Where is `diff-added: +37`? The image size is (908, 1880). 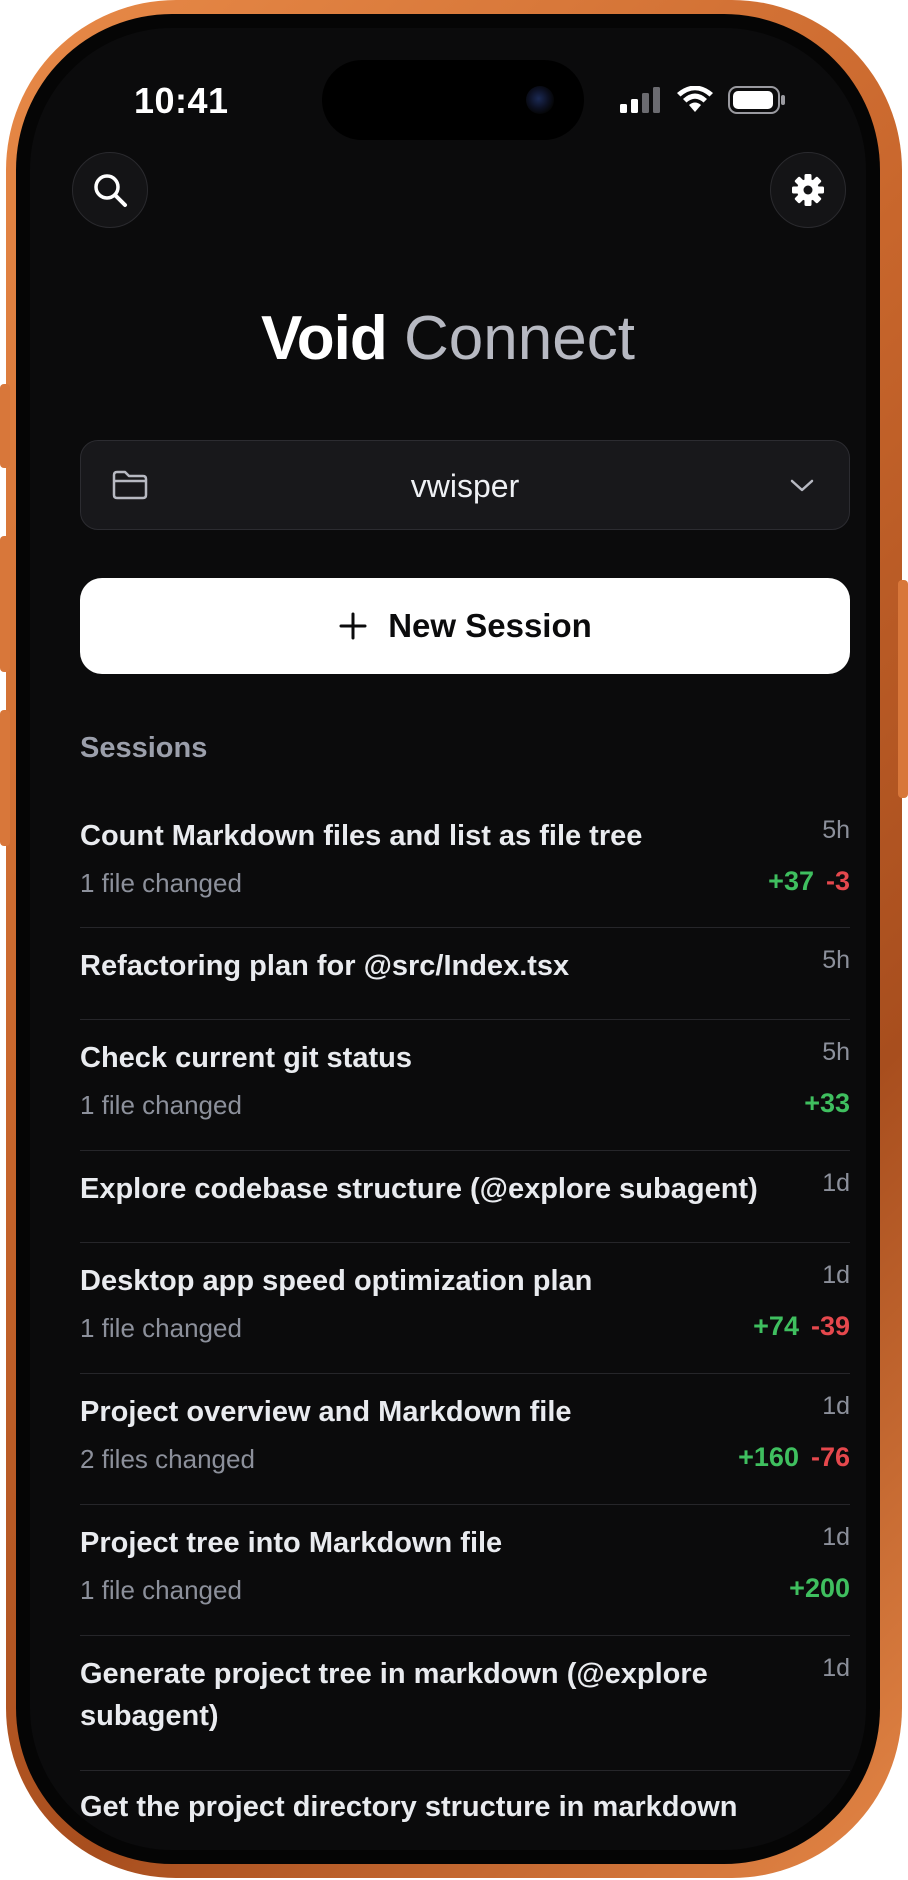 diff-added: +37 is located at coordinates (791, 881).